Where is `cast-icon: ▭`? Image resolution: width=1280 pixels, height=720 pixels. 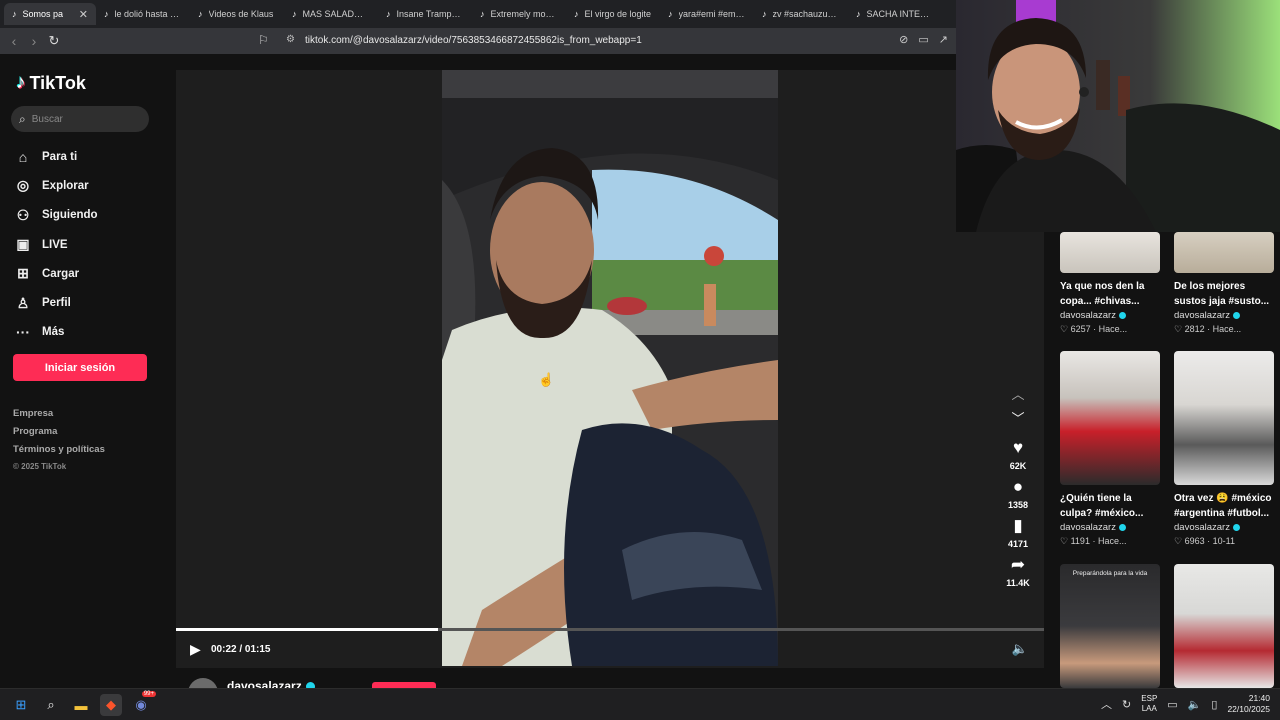 cast-icon: ▭ is located at coordinates (923, 39).